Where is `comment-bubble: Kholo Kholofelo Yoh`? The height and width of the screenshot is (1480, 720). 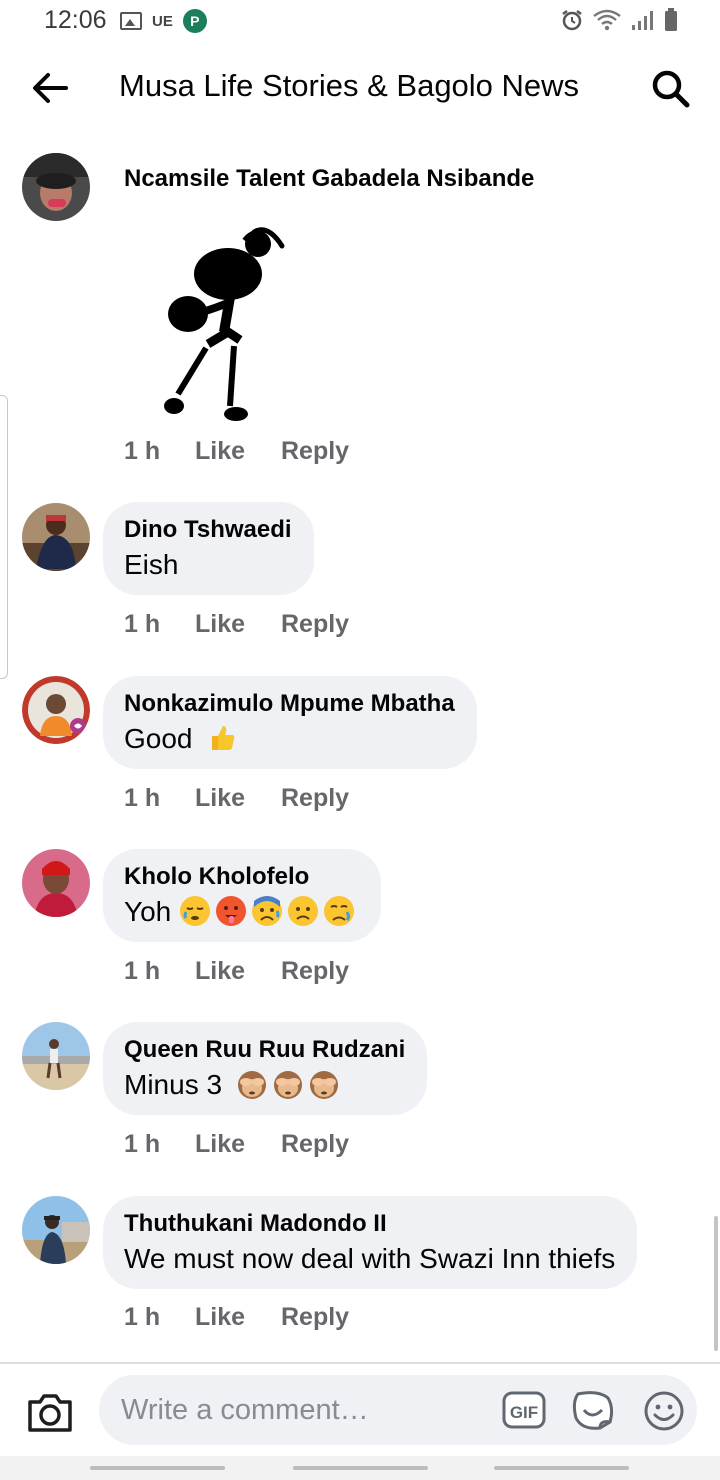
comment-bubble: Kholo Kholofelo Yoh is located at coordinates (242, 895).